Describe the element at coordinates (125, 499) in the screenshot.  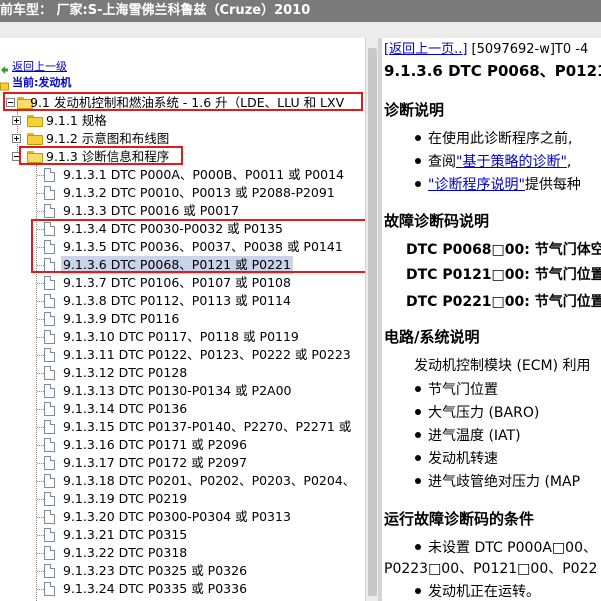
I see `tree-item-label: 9.1.3.19 DTC P0219` at that location.